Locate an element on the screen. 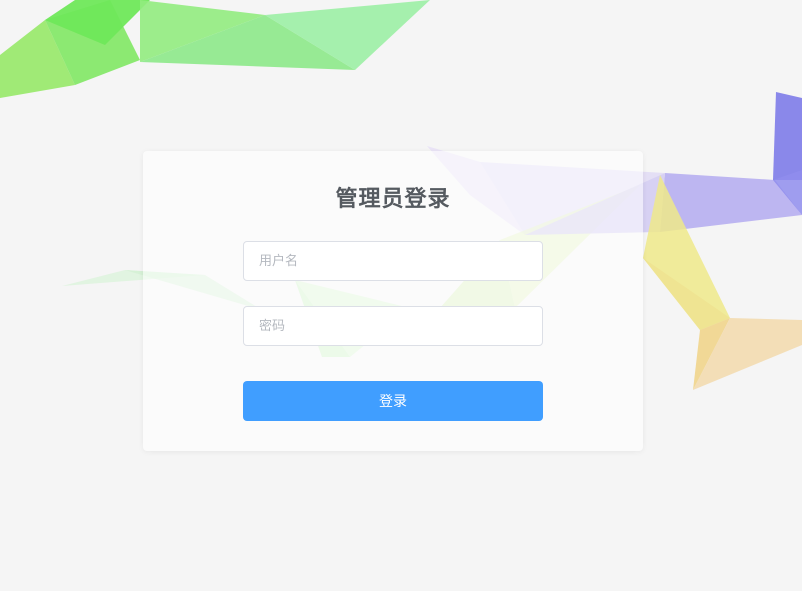 This screenshot has height=591, width=802. password-input is located at coordinates (393, 326).